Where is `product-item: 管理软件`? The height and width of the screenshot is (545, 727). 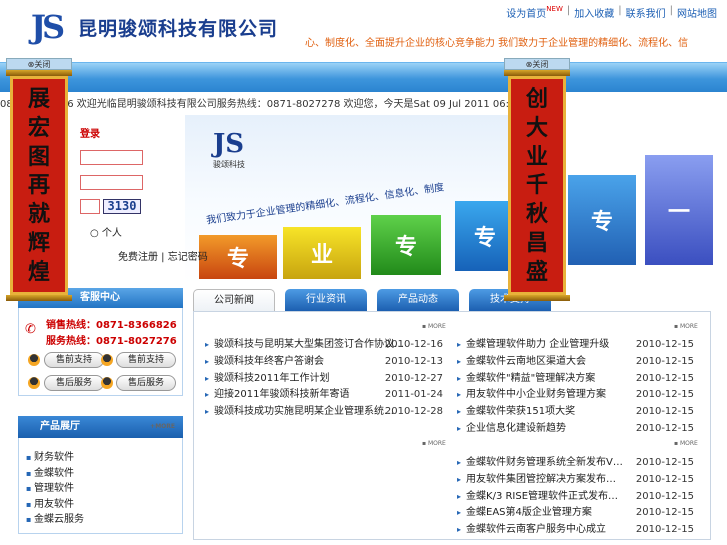 product-item: 管理软件 is located at coordinates (55, 489).